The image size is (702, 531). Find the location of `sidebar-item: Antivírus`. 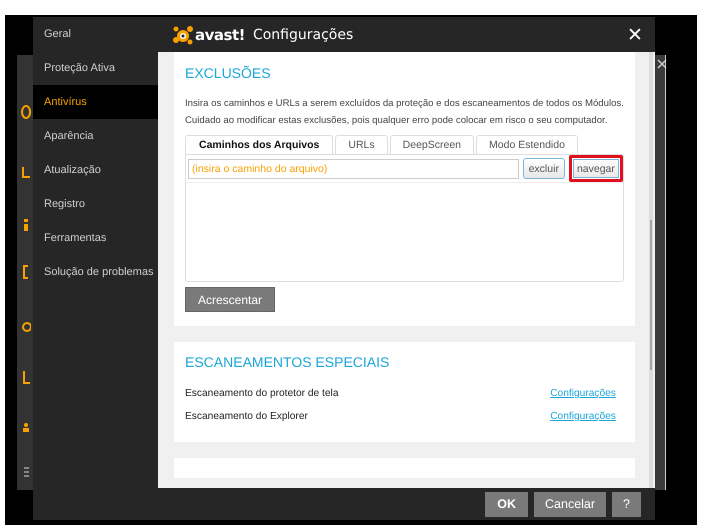

sidebar-item: Antivírus is located at coordinates (95, 102).